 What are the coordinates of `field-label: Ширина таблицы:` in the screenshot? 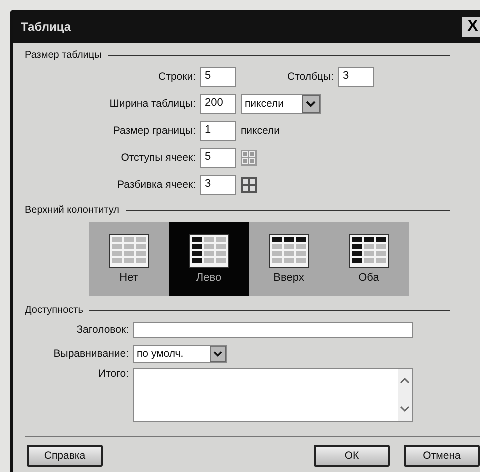 It's located at (152, 104).